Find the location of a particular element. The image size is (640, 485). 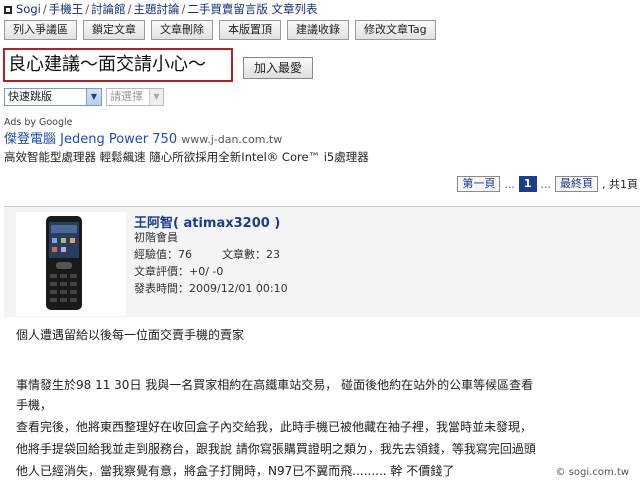

ad-title-link: 傑登電腦 Jedeng Power 750 is located at coordinates (90, 139).